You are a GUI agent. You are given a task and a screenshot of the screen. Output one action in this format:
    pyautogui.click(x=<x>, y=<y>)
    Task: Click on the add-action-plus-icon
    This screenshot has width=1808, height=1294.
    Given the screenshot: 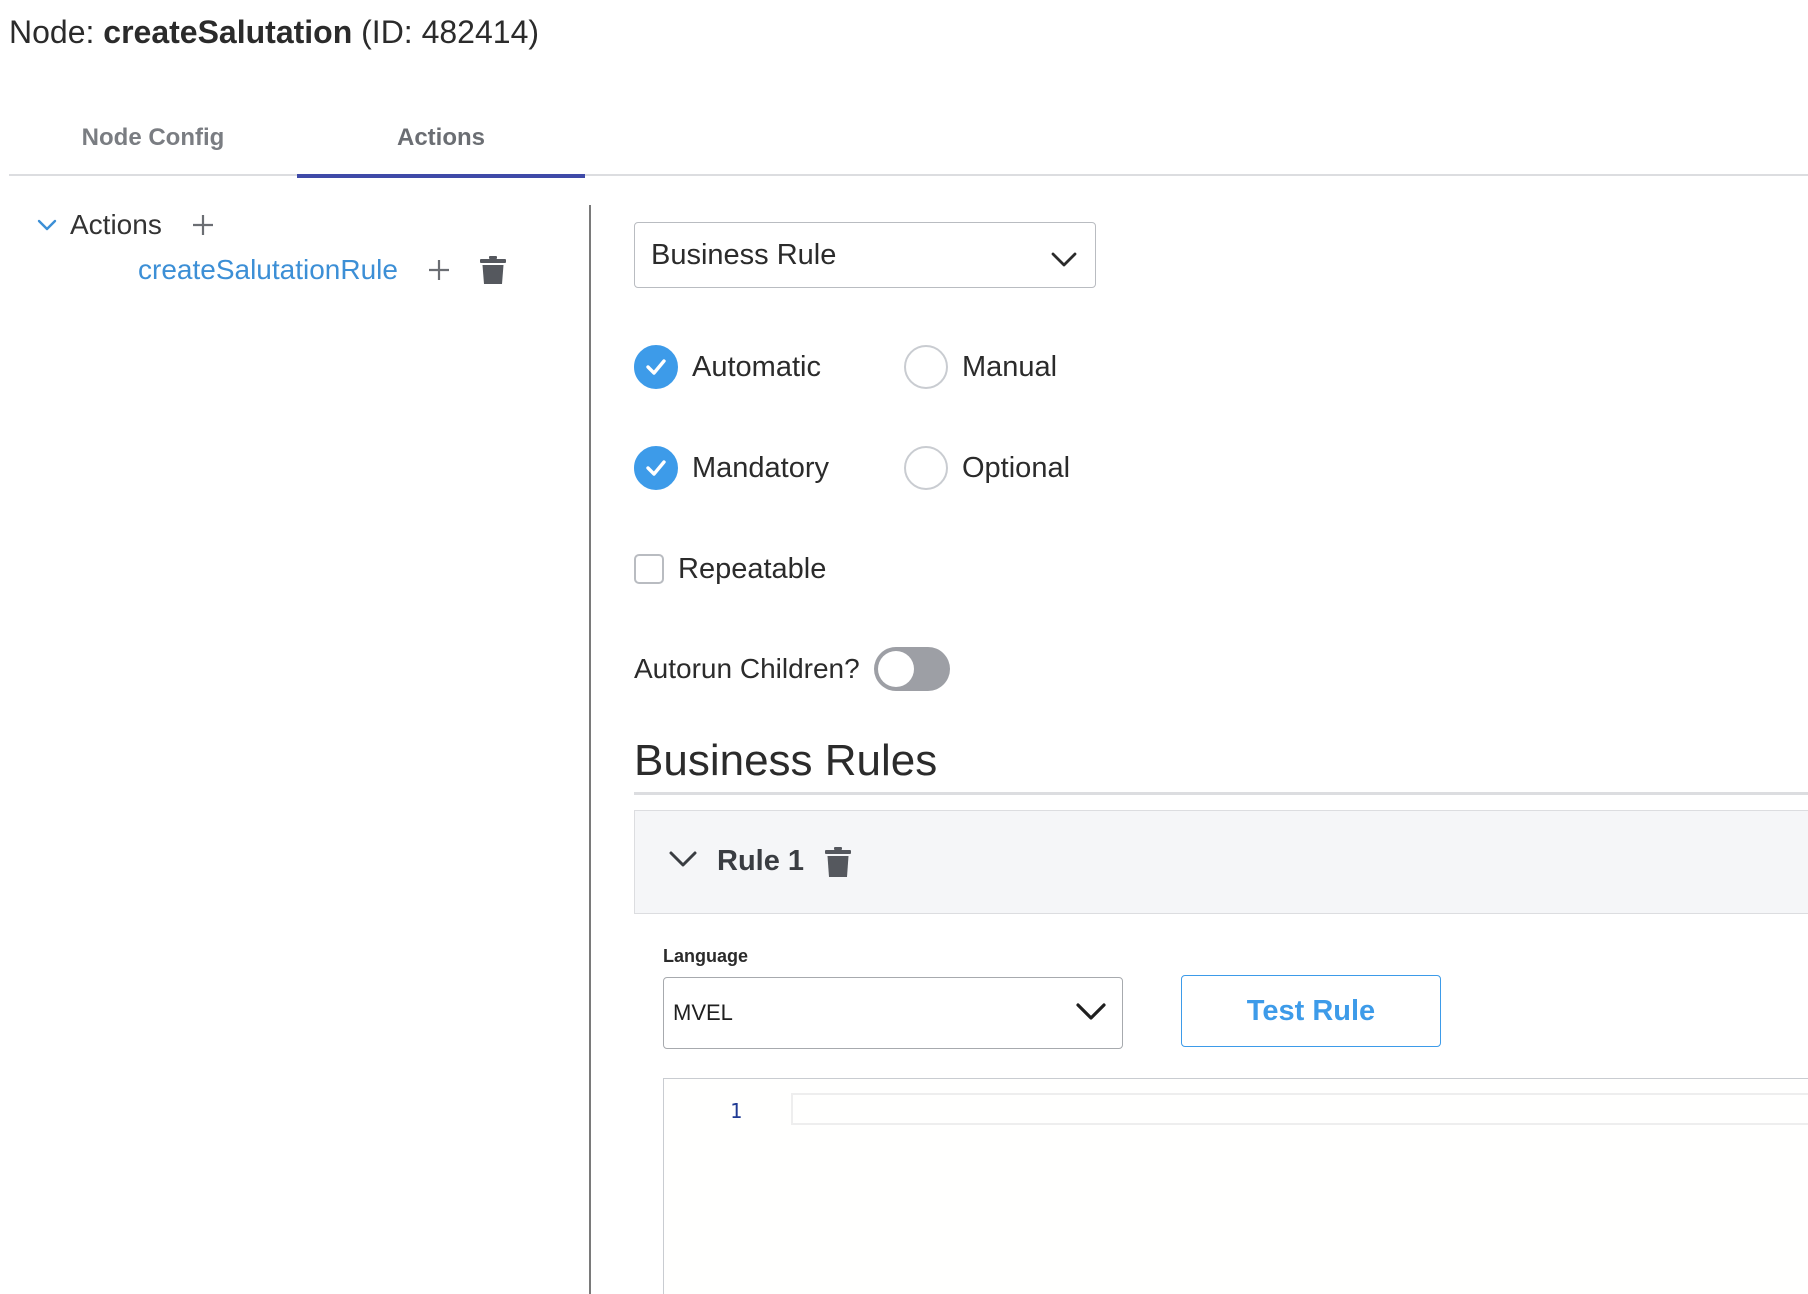 What is the action you would take?
    pyautogui.click(x=203, y=225)
    